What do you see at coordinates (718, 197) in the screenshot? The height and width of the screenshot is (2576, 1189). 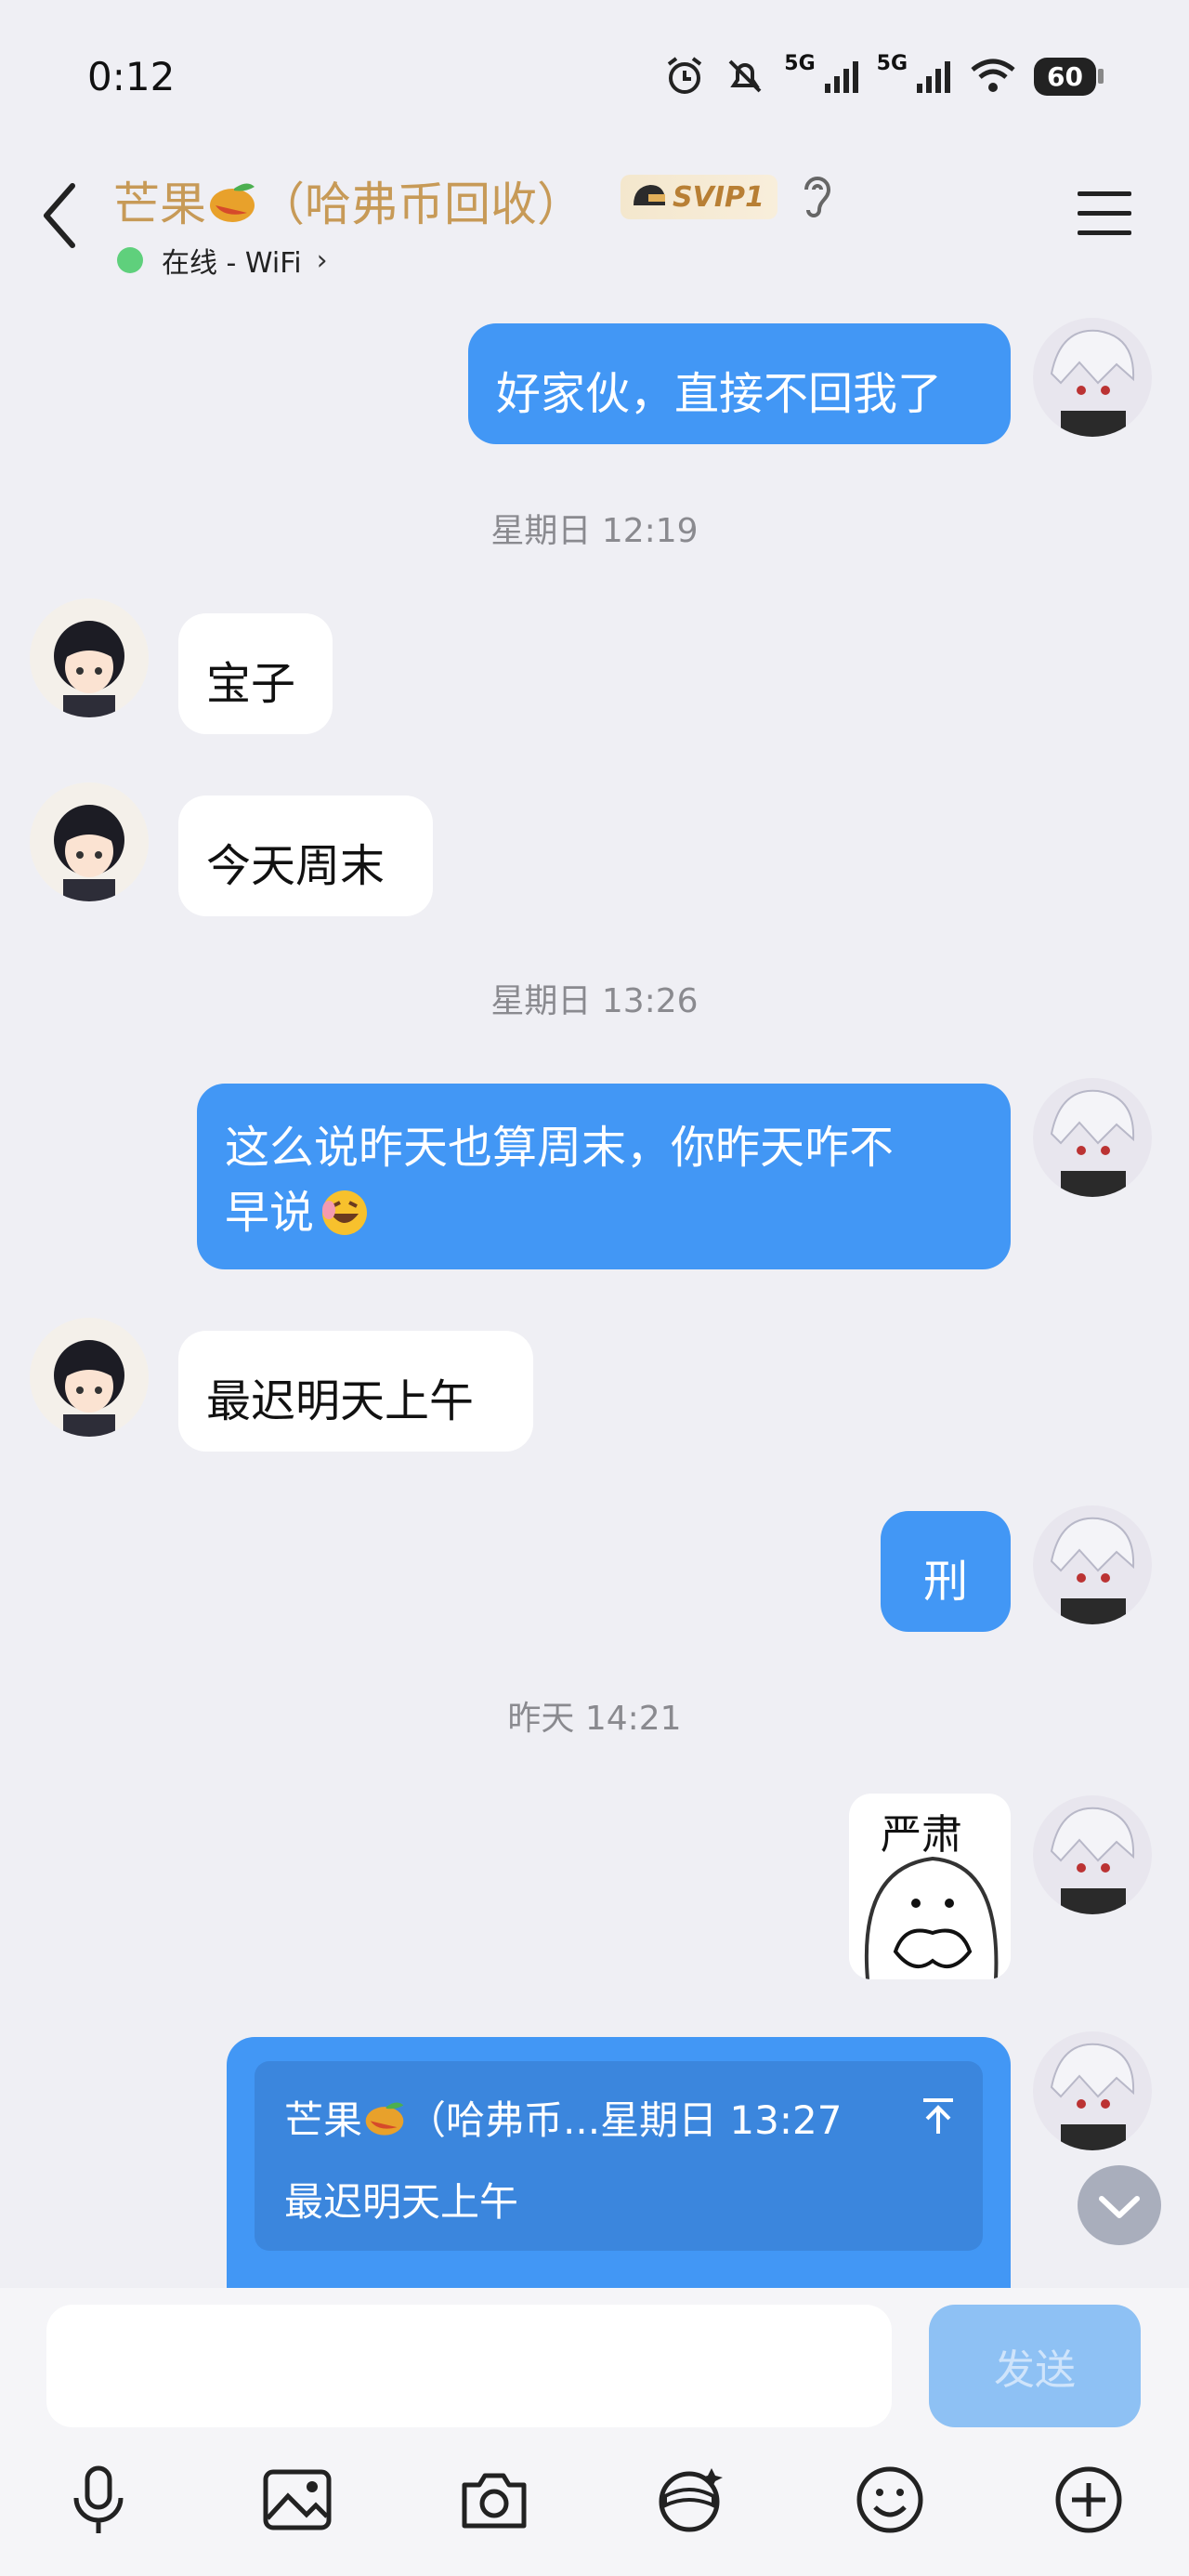 I see `svip-badge-label: SVIP1` at bounding box center [718, 197].